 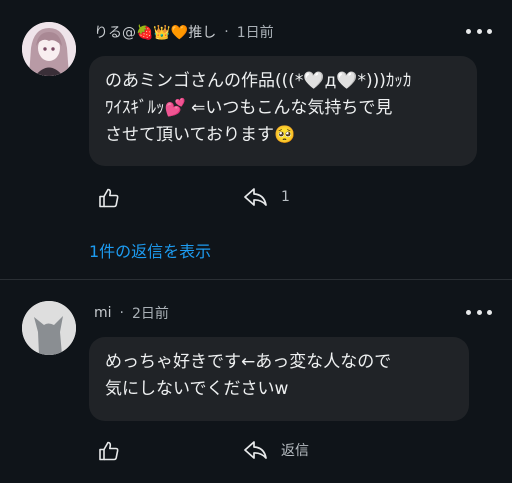 What do you see at coordinates (256, 279) in the screenshot?
I see `divider` at bounding box center [256, 279].